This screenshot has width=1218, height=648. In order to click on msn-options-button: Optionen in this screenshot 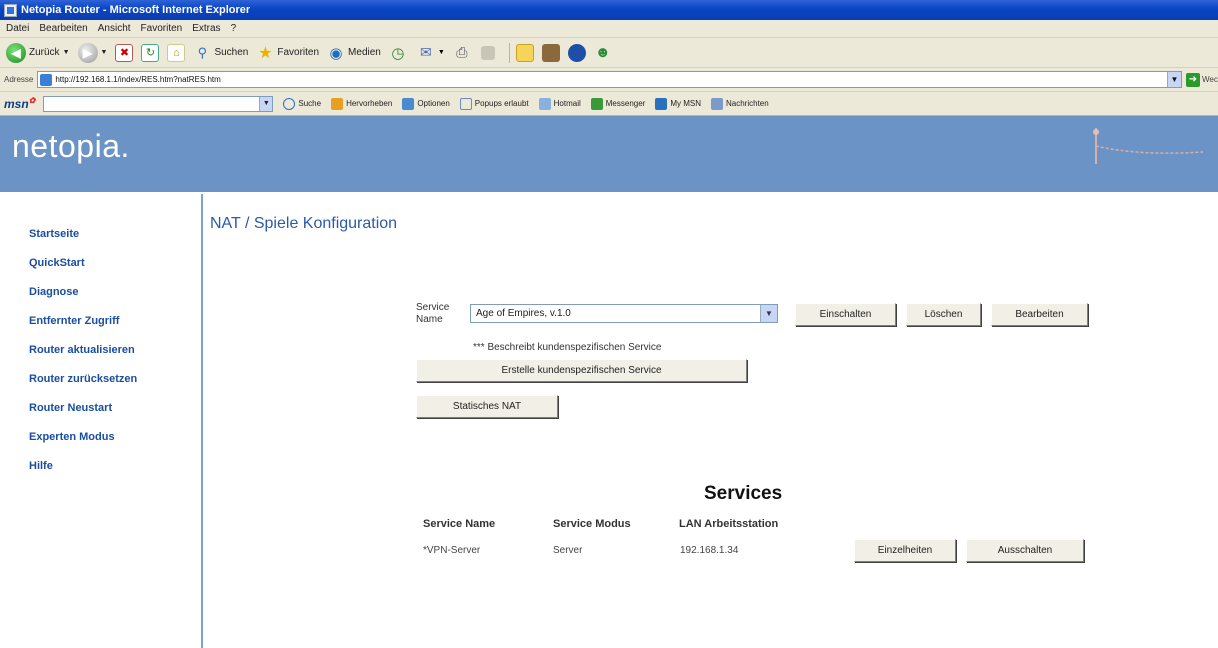, I will do `click(426, 103)`.